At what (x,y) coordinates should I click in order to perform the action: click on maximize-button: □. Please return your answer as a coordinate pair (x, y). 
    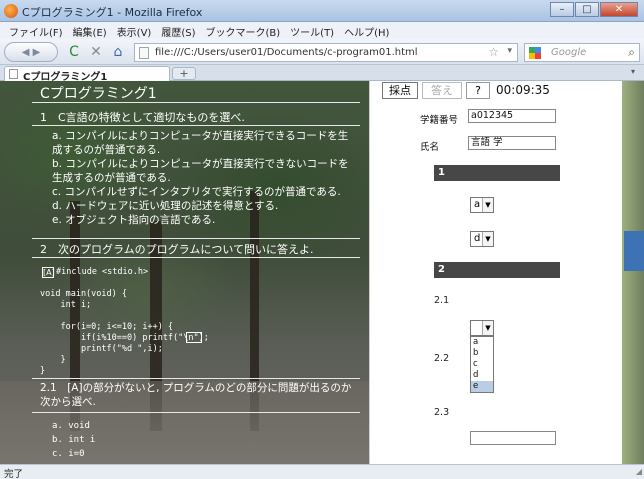
    Looking at the image, I should click on (587, 9).